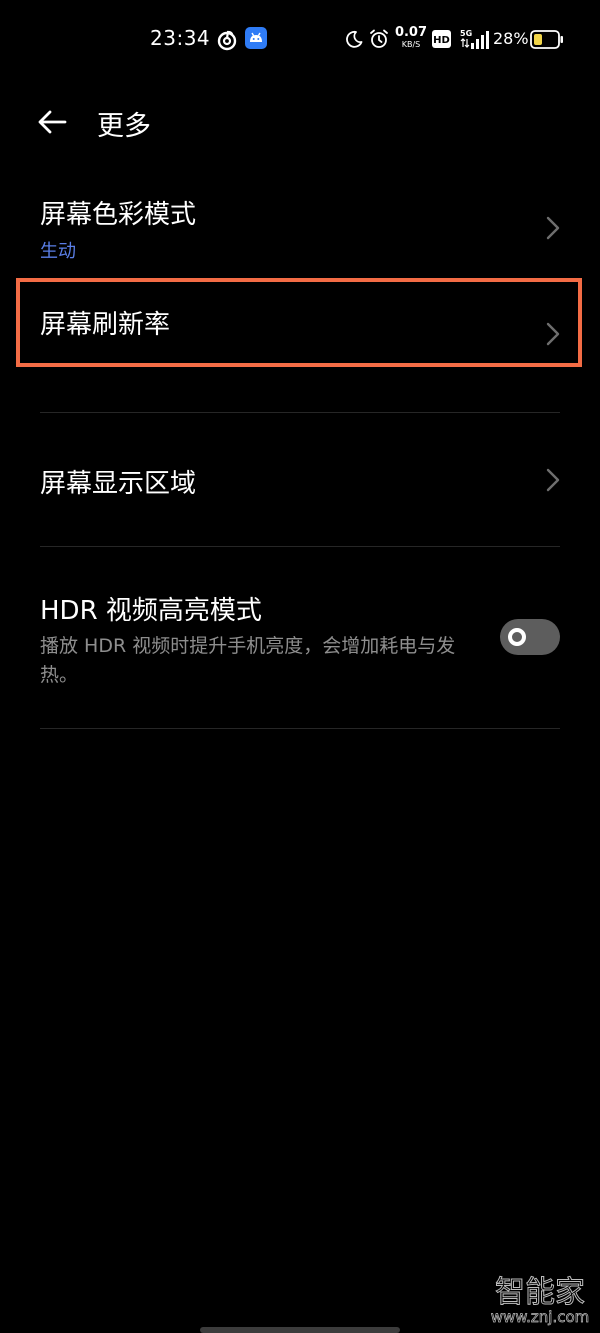 The image size is (600, 1333). I want to click on hd-label: HD, so click(441, 40).